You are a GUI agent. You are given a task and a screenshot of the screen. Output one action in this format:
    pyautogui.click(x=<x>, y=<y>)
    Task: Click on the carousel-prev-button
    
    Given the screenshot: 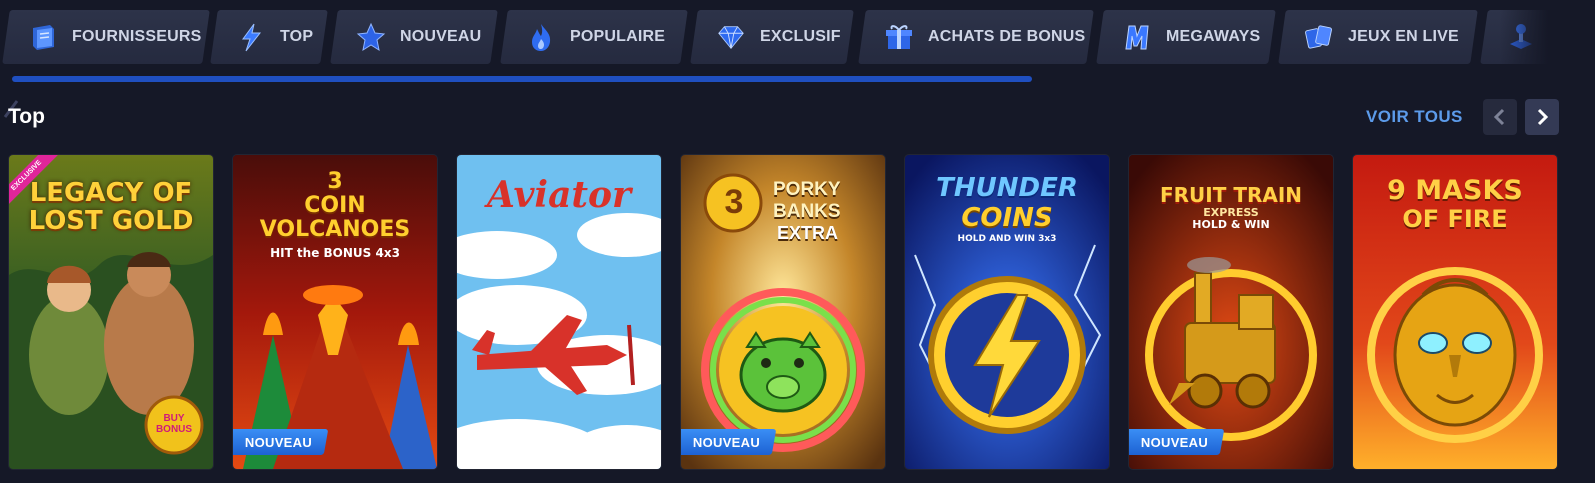 What is the action you would take?
    pyautogui.click(x=1500, y=117)
    